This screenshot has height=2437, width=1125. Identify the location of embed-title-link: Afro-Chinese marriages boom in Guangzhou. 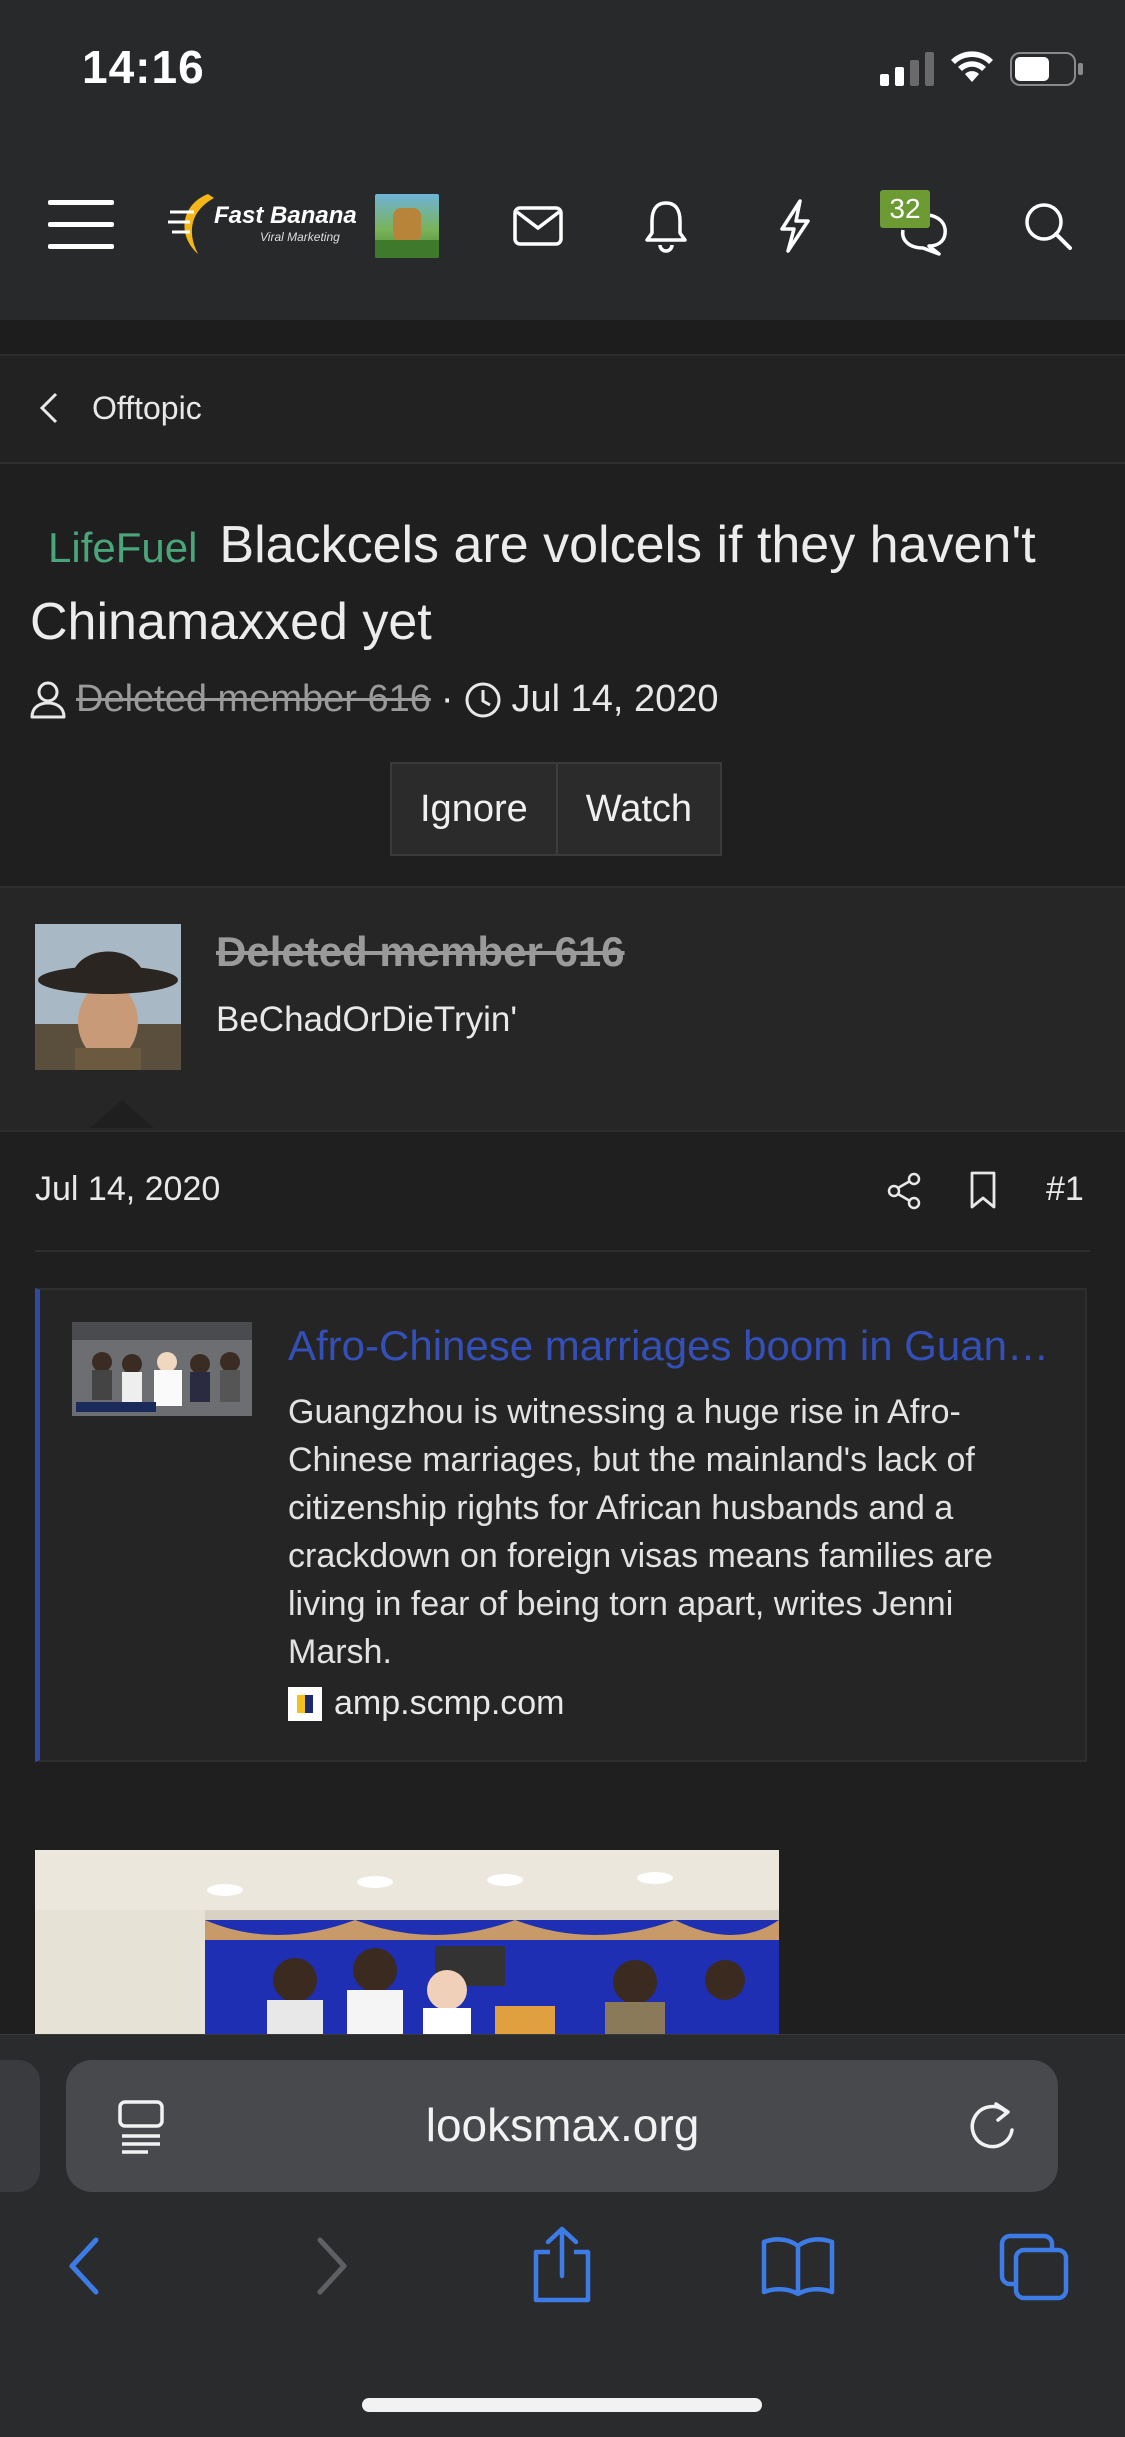
(673, 1346).